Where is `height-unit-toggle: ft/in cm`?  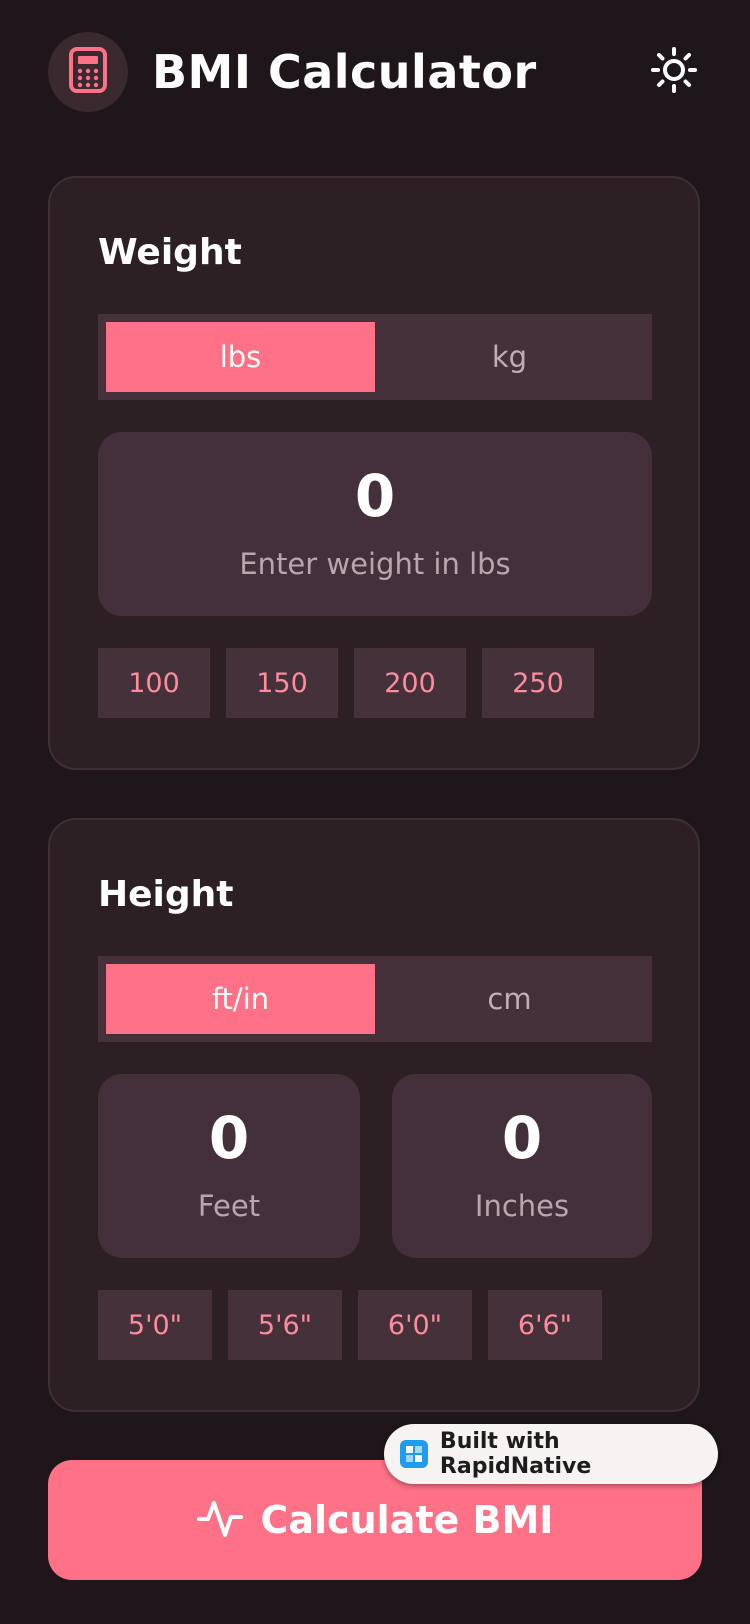 height-unit-toggle: ft/in cm is located at coordinates (375, 999).